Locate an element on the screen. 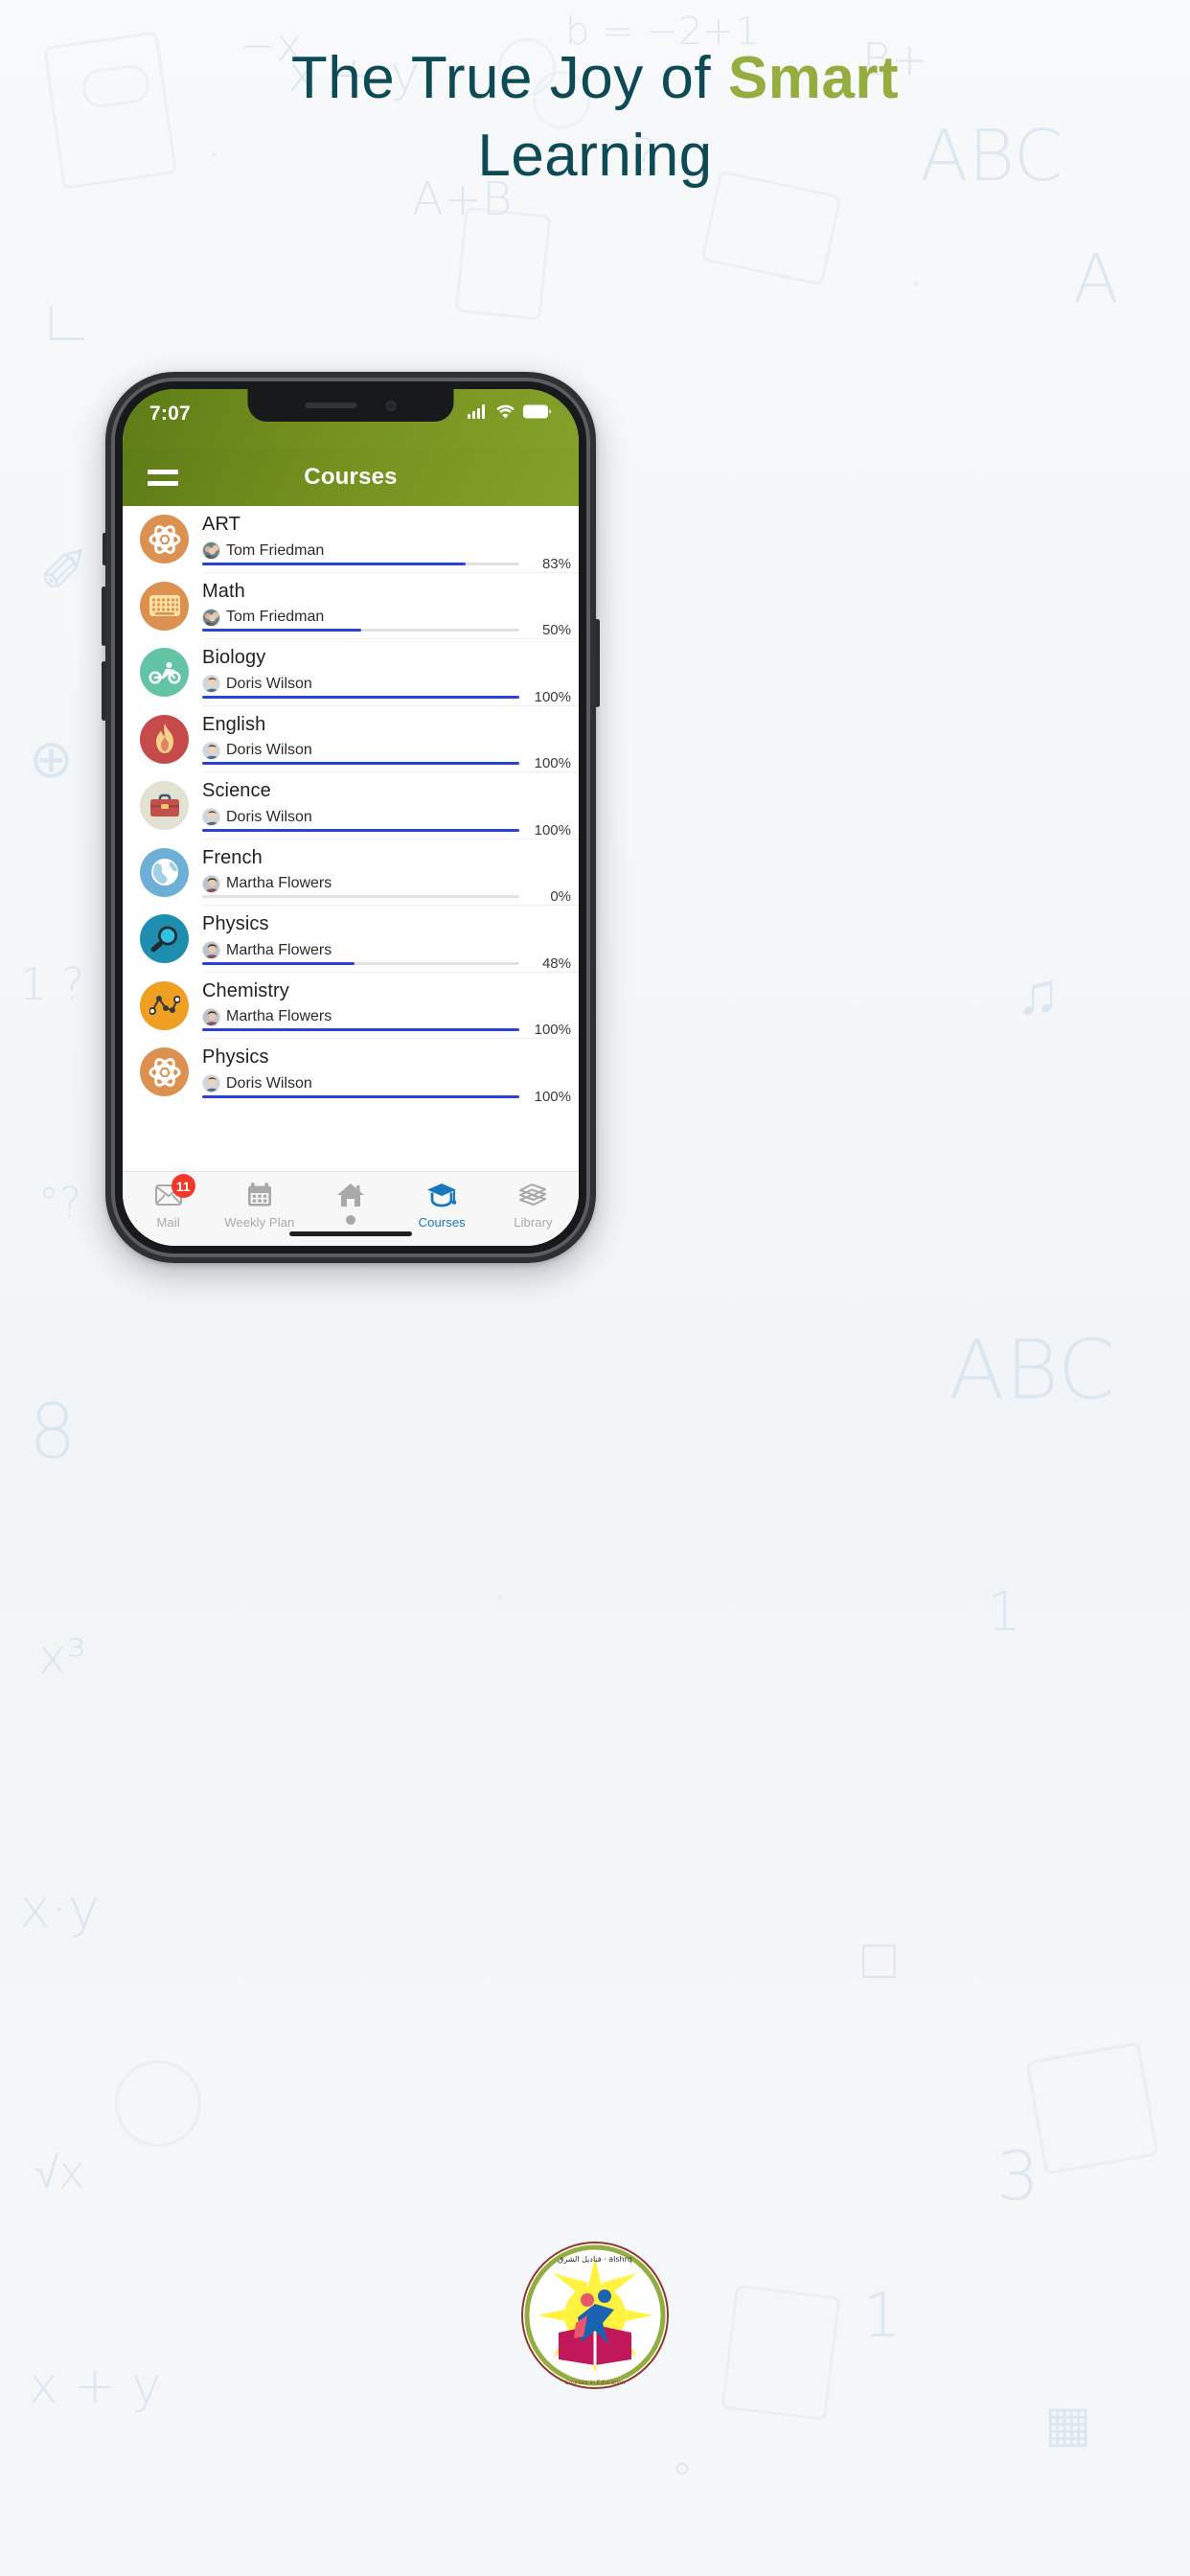 The width and height of the screenshot is (1190, 2576). status-bar: 7:07 is located at coordinates (351, 418).